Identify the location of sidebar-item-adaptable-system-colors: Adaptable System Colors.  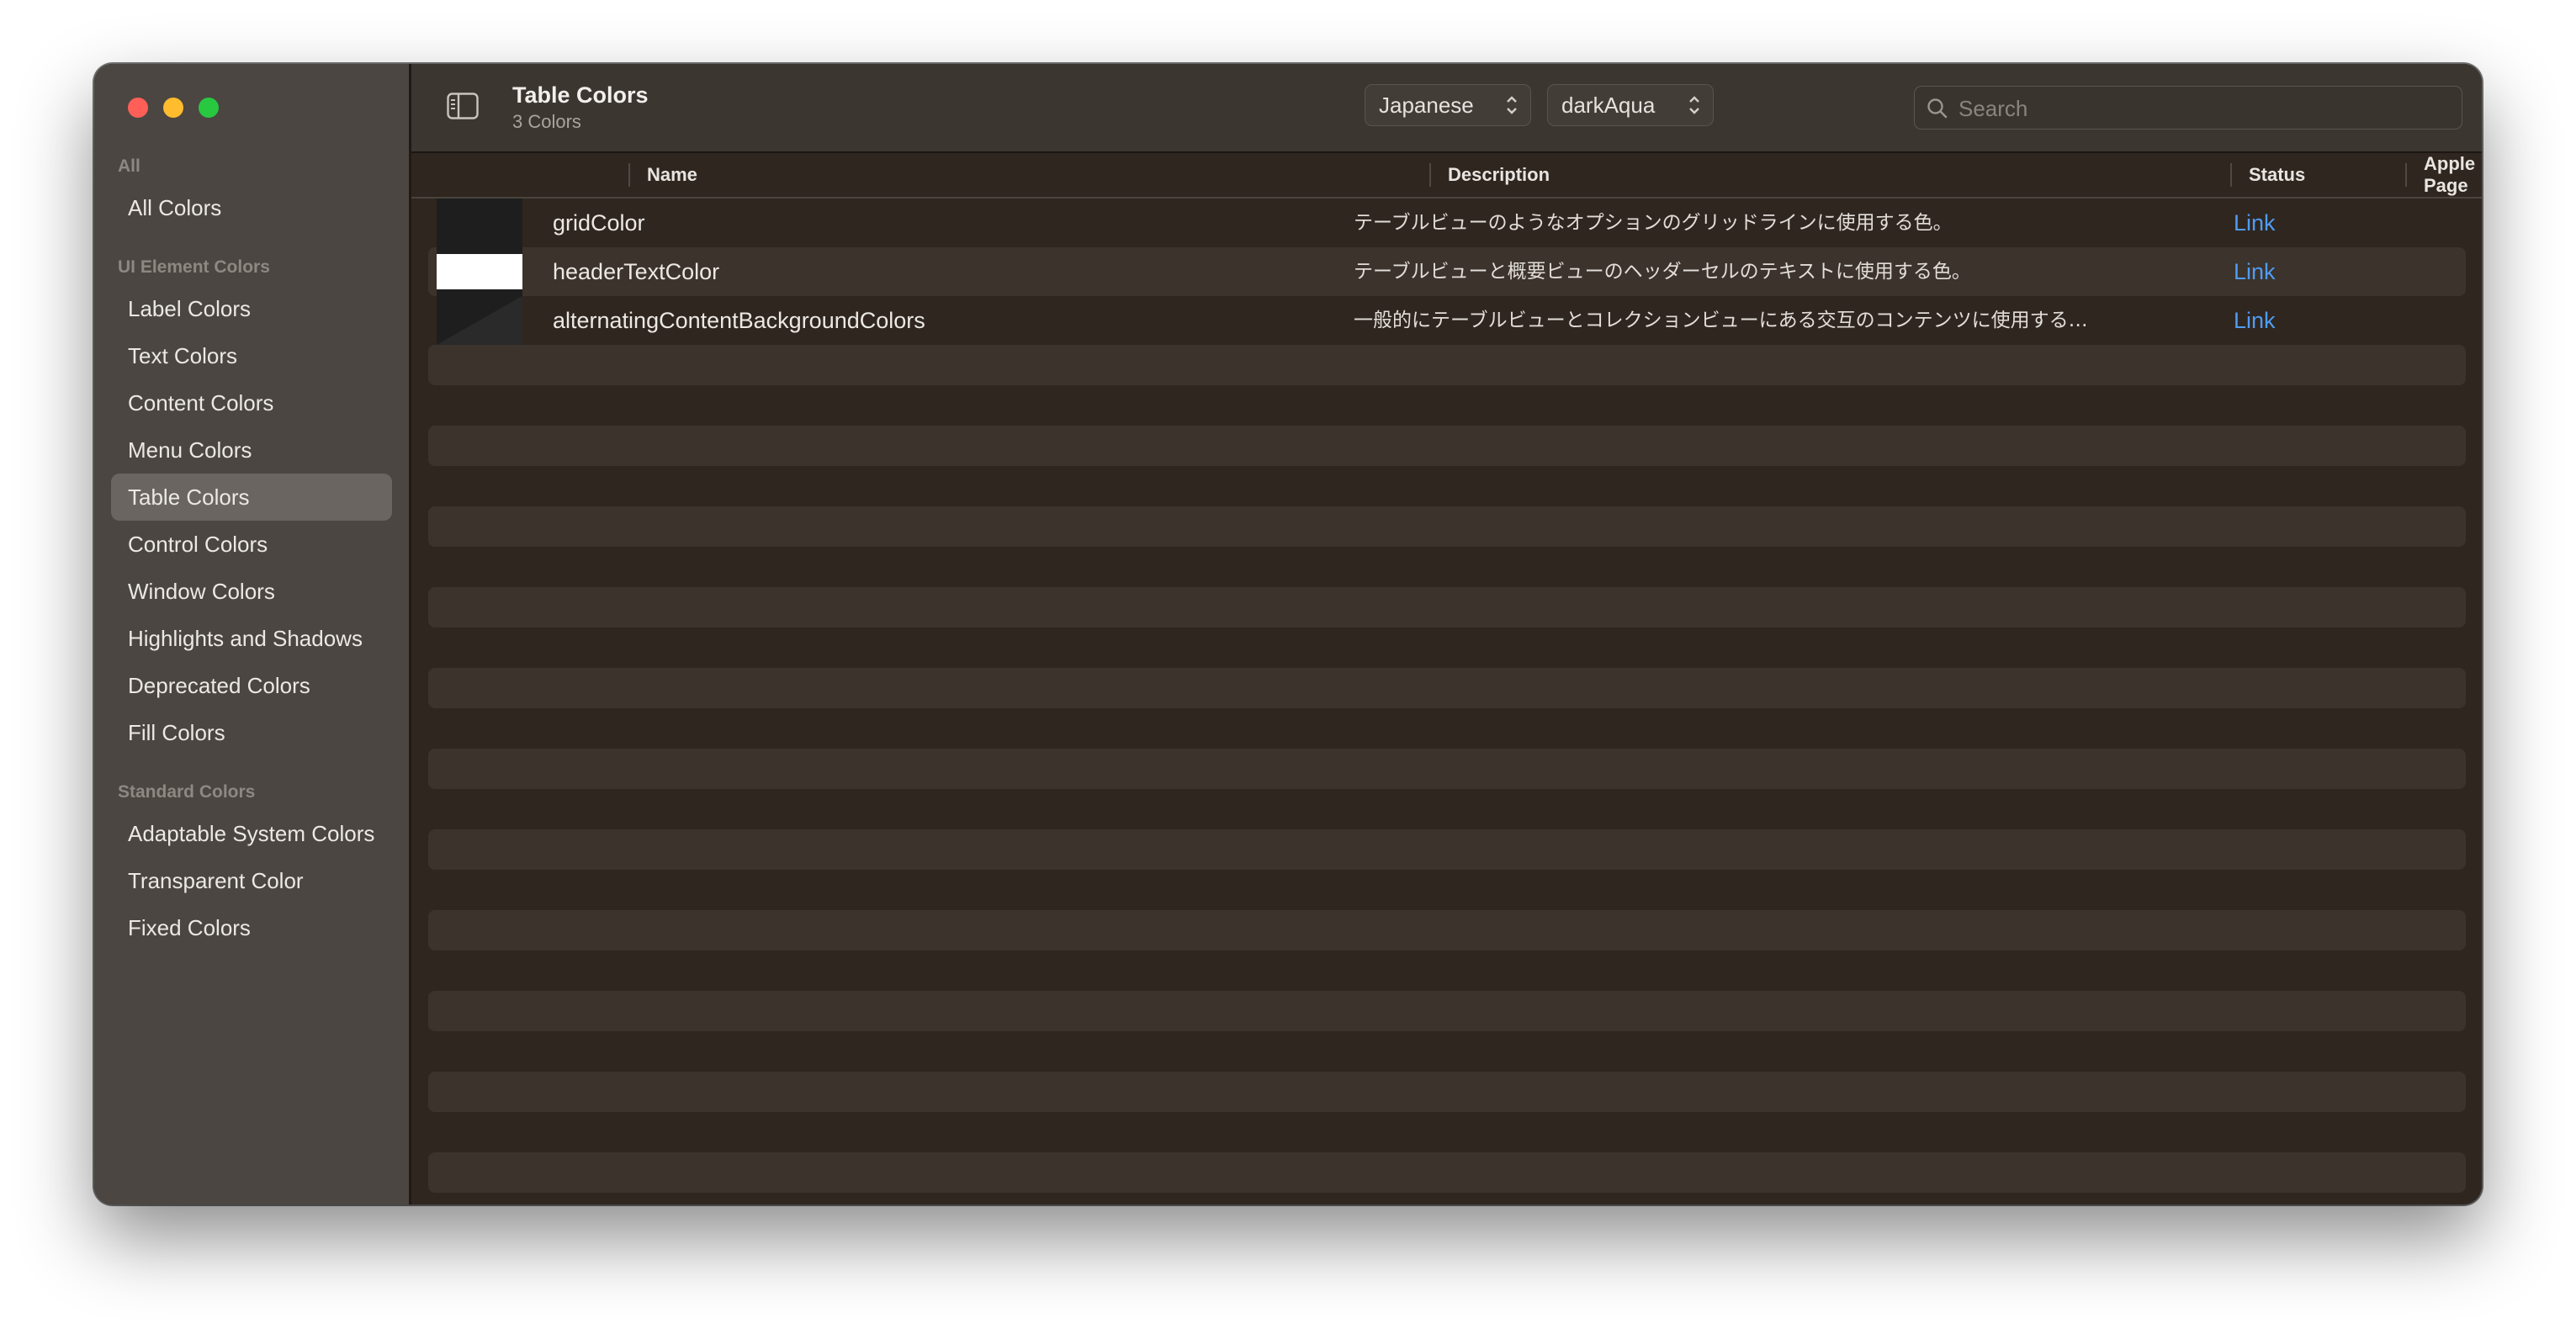
(251, 834).